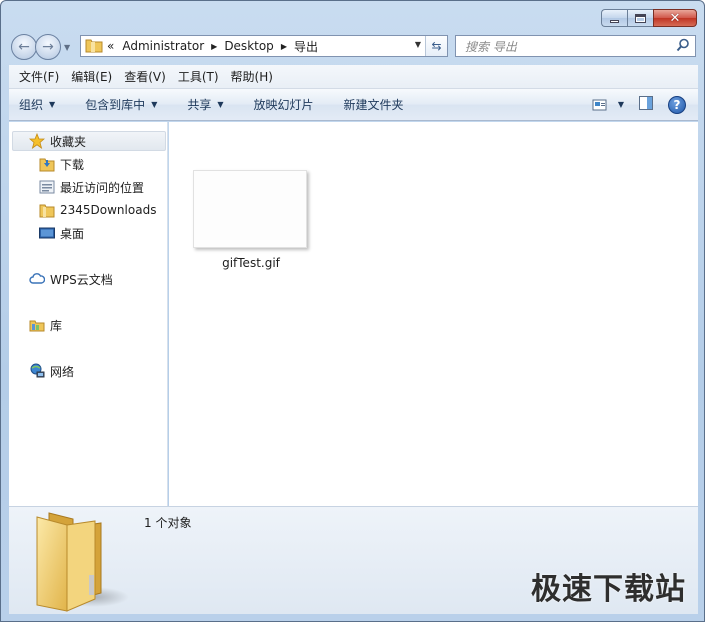 The width and height of the screenshot is (705, 622). Describe the element at coordinates (168, 523) in the screenshot. I see `item-count: 1 个对象` at that location.